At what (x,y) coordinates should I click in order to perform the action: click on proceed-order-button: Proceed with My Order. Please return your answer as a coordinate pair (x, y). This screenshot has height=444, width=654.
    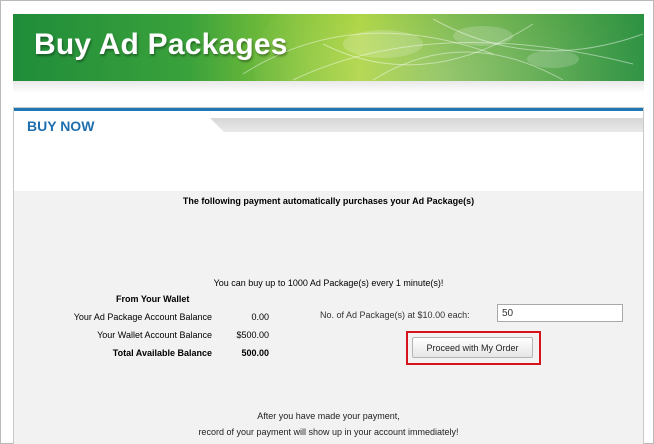
    Looking at the image, I should click on (472, 347).